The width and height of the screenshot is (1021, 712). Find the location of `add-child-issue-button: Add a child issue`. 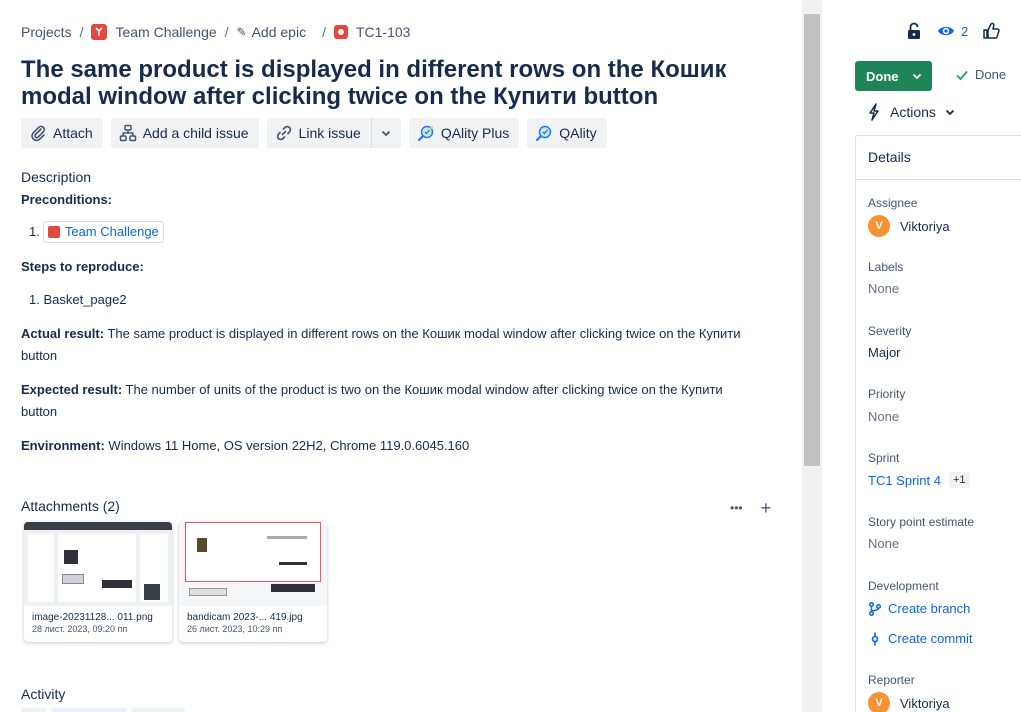

add-child-issue-button: Add a child issue is located at coordinates (184, 133).